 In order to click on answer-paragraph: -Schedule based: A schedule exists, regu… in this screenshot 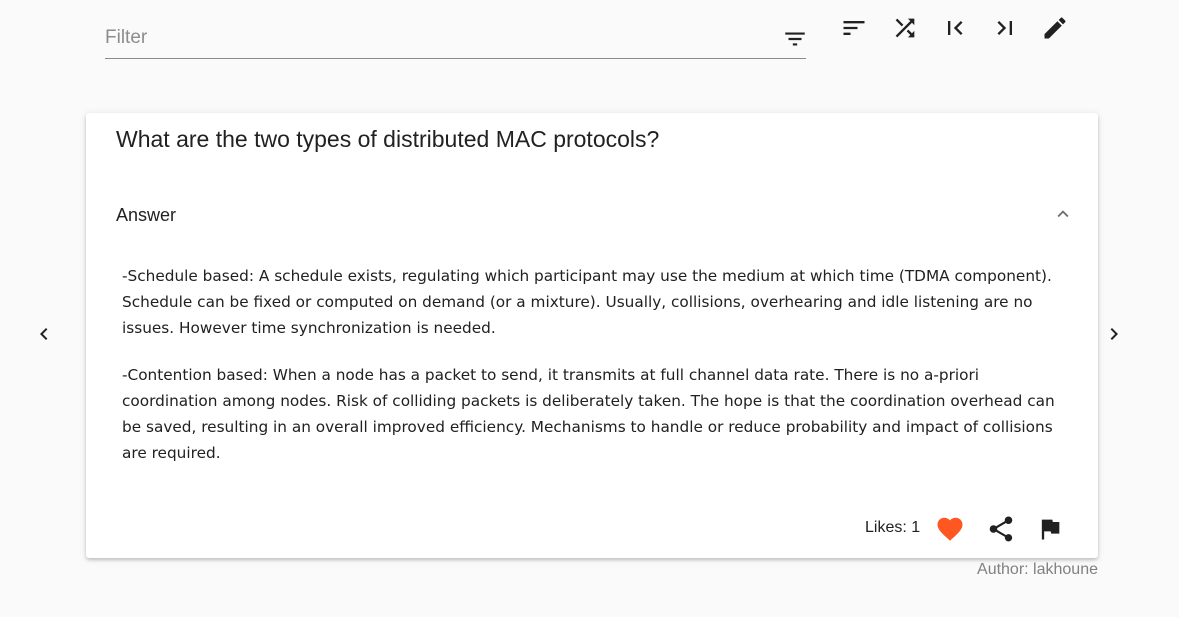, I will do `click(587, 302)`.